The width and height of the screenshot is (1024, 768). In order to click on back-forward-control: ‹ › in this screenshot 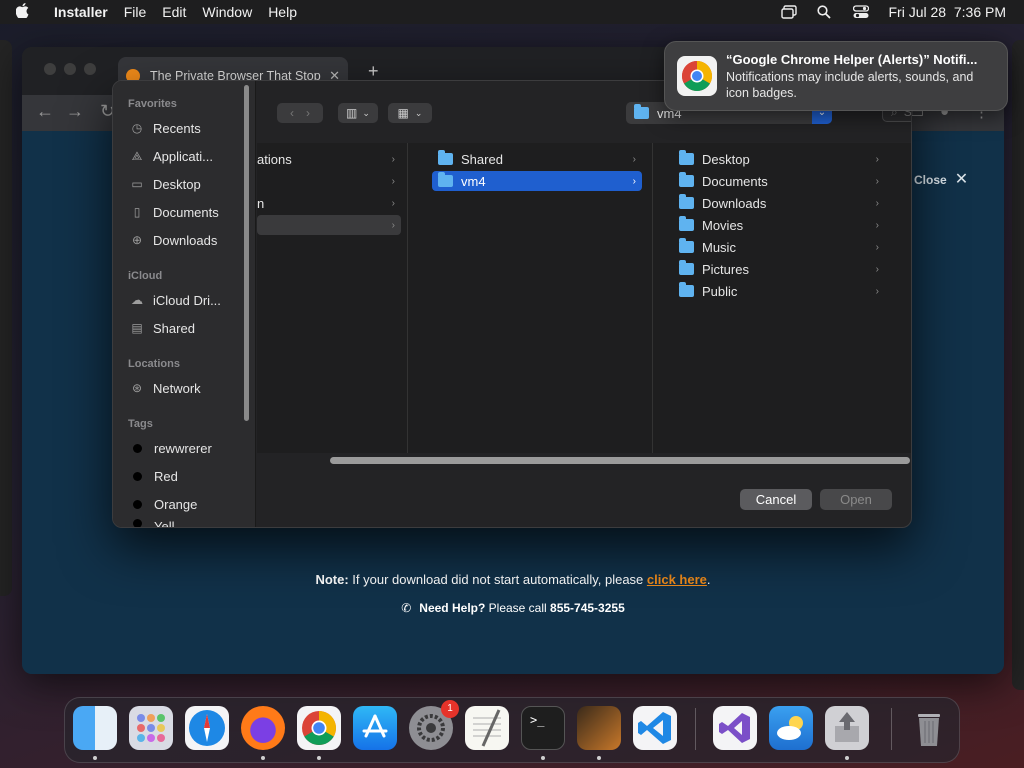, I will do `click(300, 113)`.